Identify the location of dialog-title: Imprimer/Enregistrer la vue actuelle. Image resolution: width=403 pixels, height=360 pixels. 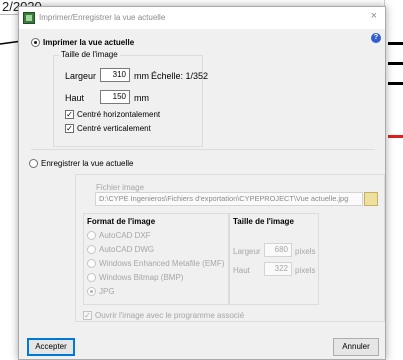
(102, 17).